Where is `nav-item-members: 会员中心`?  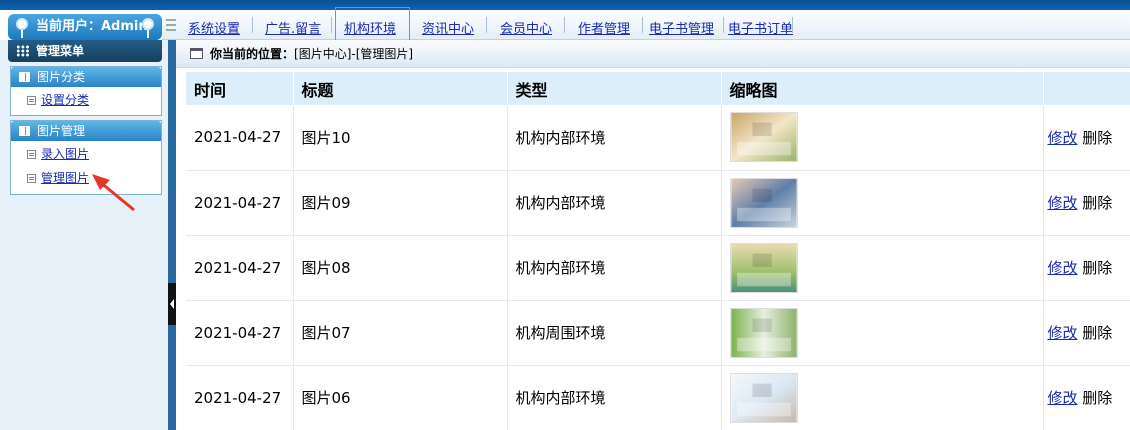
nav-item-members: 会员中心 is located at coordinates (526, 27).